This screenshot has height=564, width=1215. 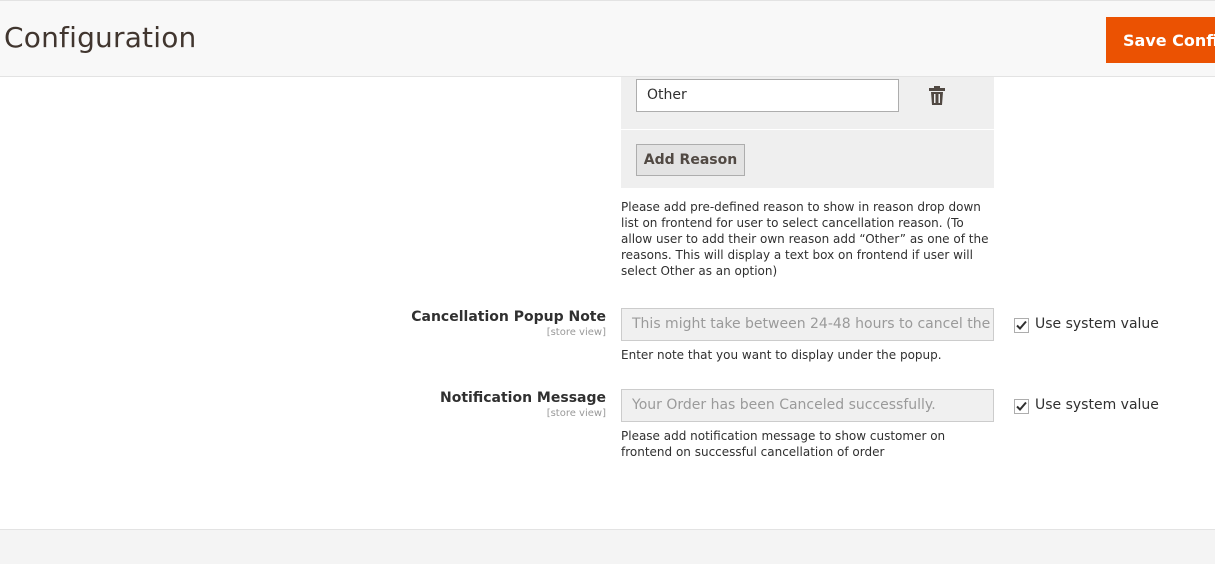 I want to click on add-reason-button: Add Reason, so click(x=690, y=160).